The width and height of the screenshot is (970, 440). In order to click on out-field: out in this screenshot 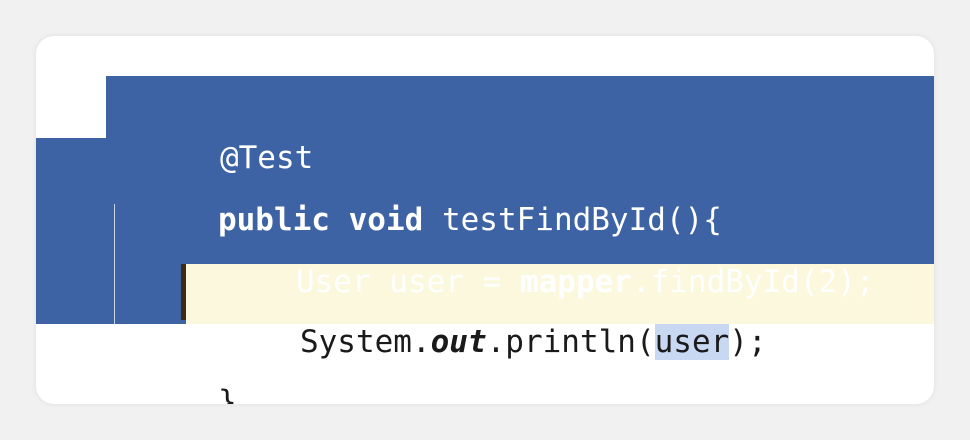, I will do `click(458, 342)`.